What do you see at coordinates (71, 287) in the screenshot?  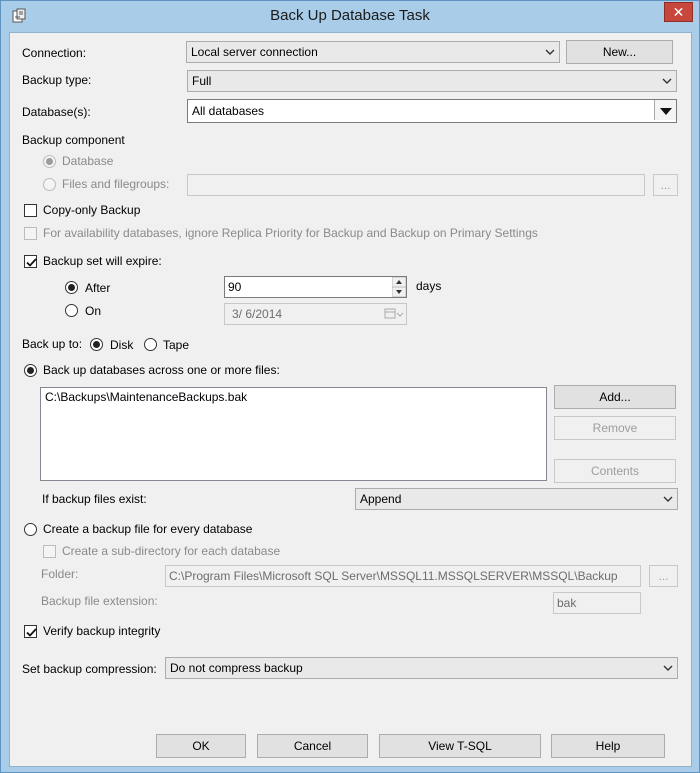 I see `expire-after-radio` at bounding box center [71, 287].